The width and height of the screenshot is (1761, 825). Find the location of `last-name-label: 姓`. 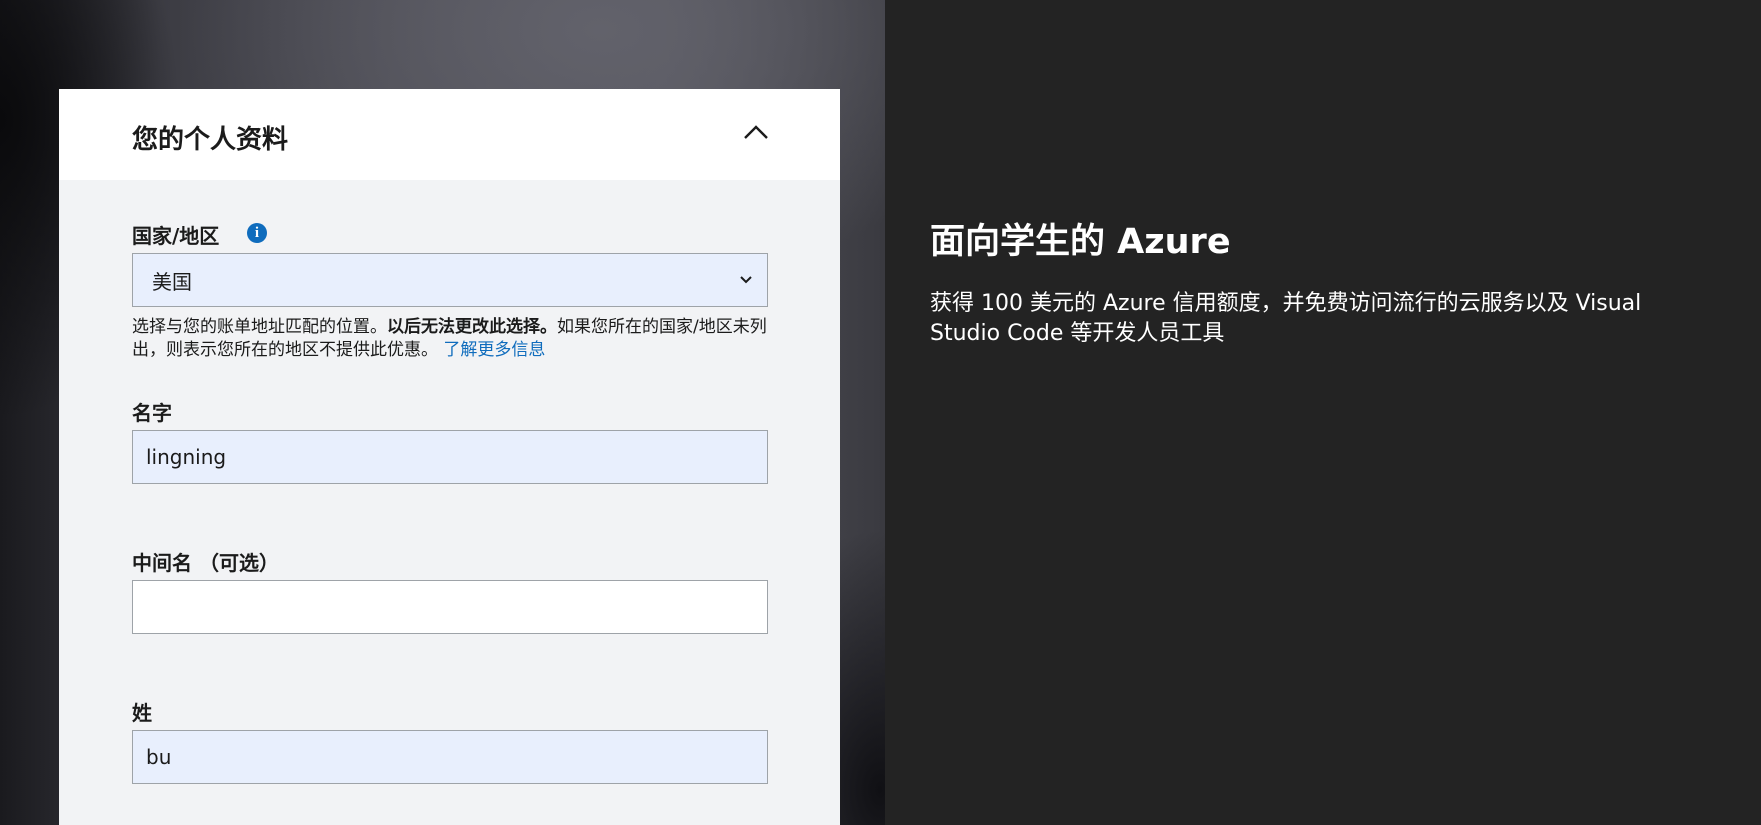

last-name-label: 姓 is located at coordinates (142, 713).